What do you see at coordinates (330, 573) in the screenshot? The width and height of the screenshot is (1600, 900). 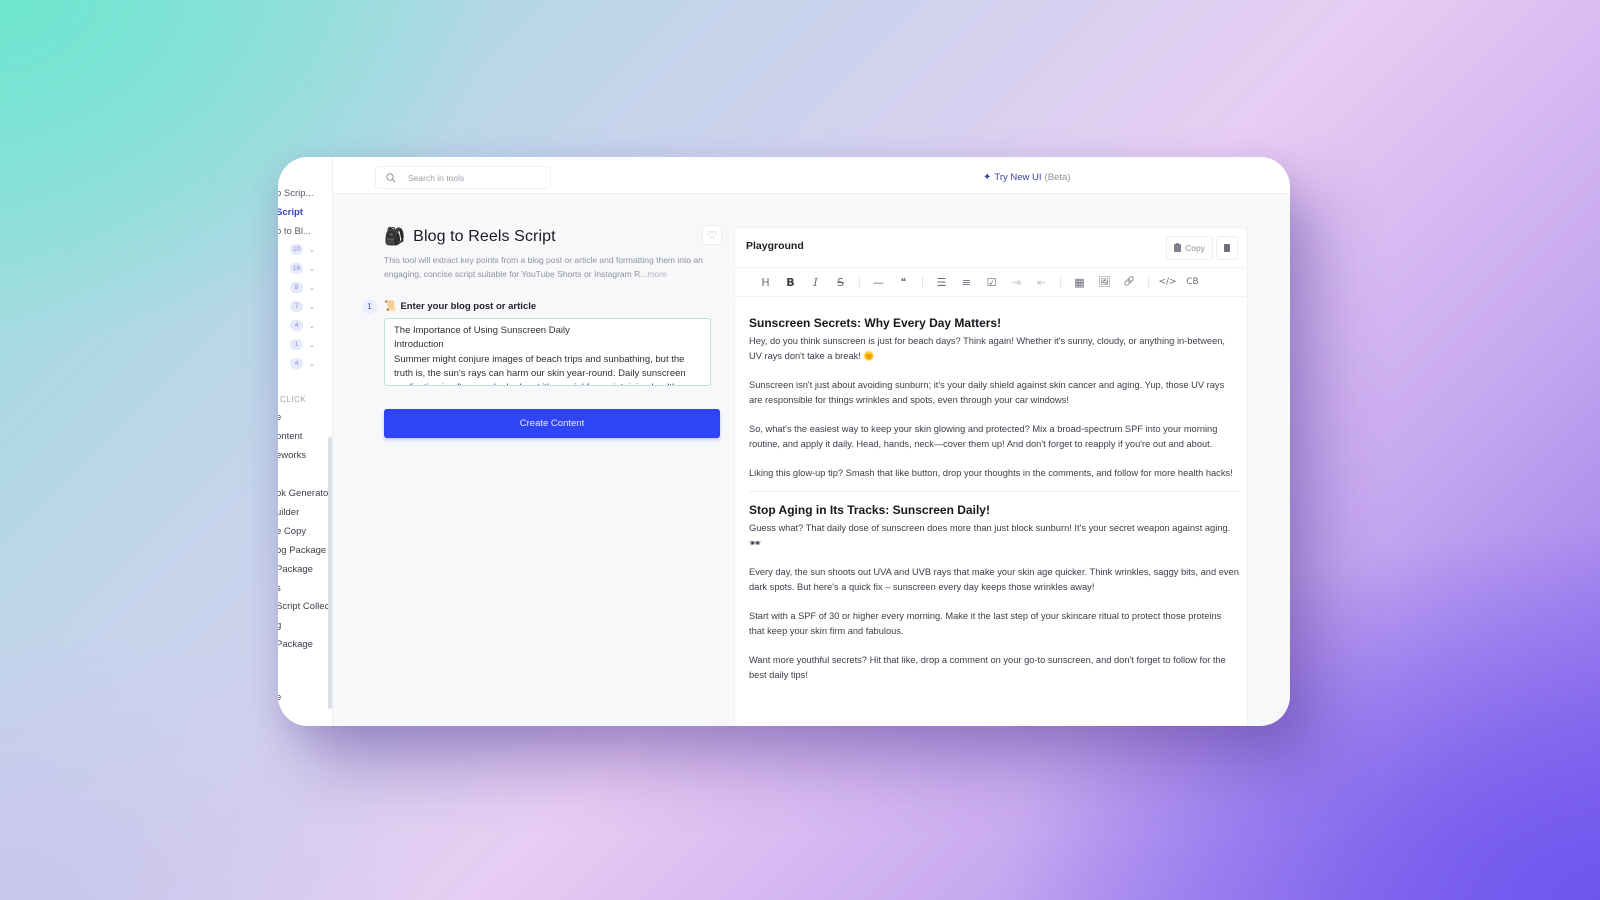 I see `sidebar-scrollbar` at bounding box center [330, 573].